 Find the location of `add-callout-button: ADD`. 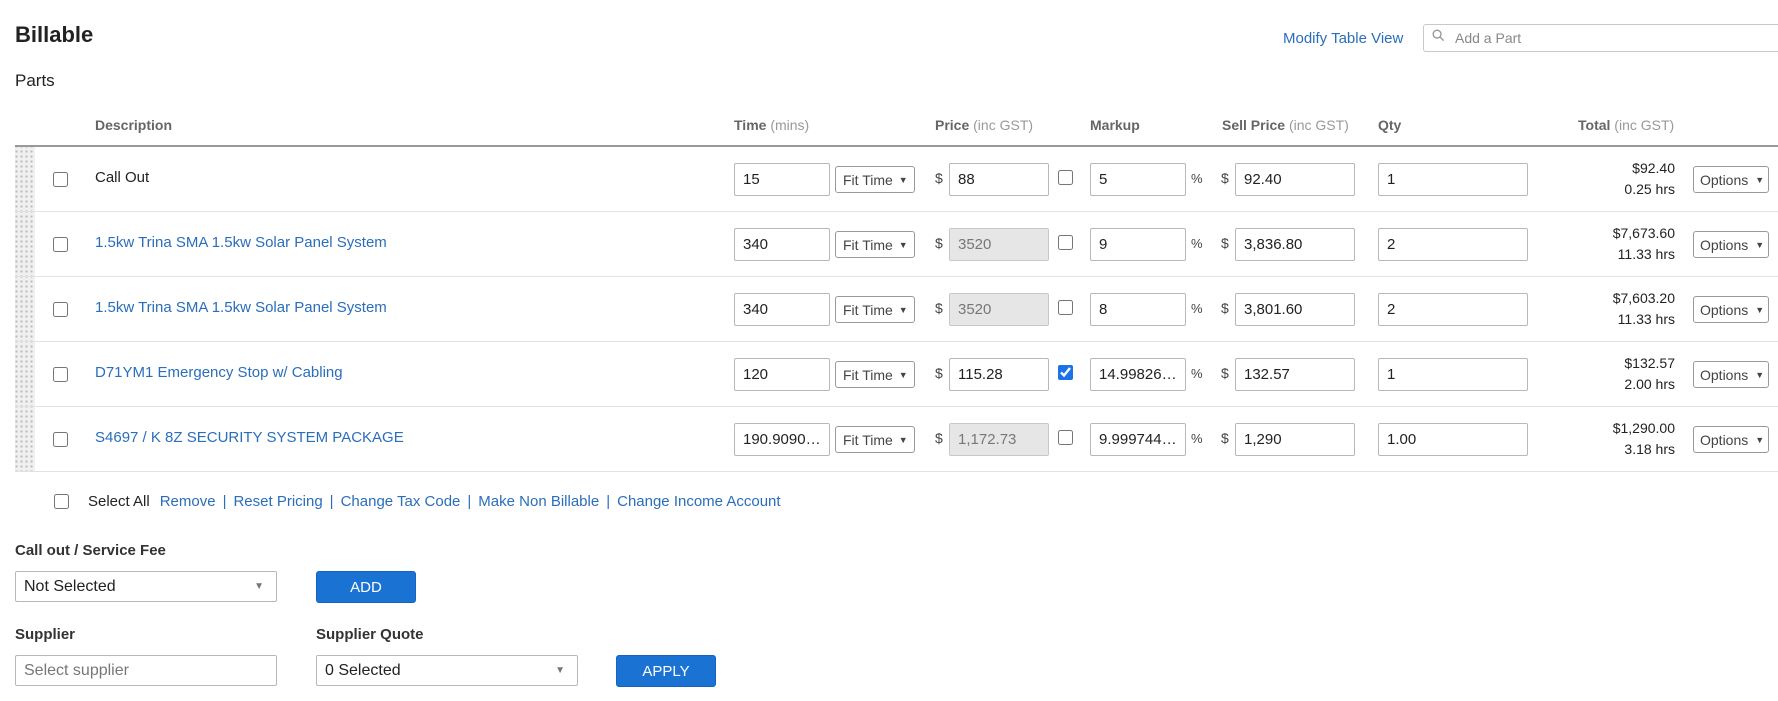

add-callout-button: ADD is located at coordinates (366, 587).